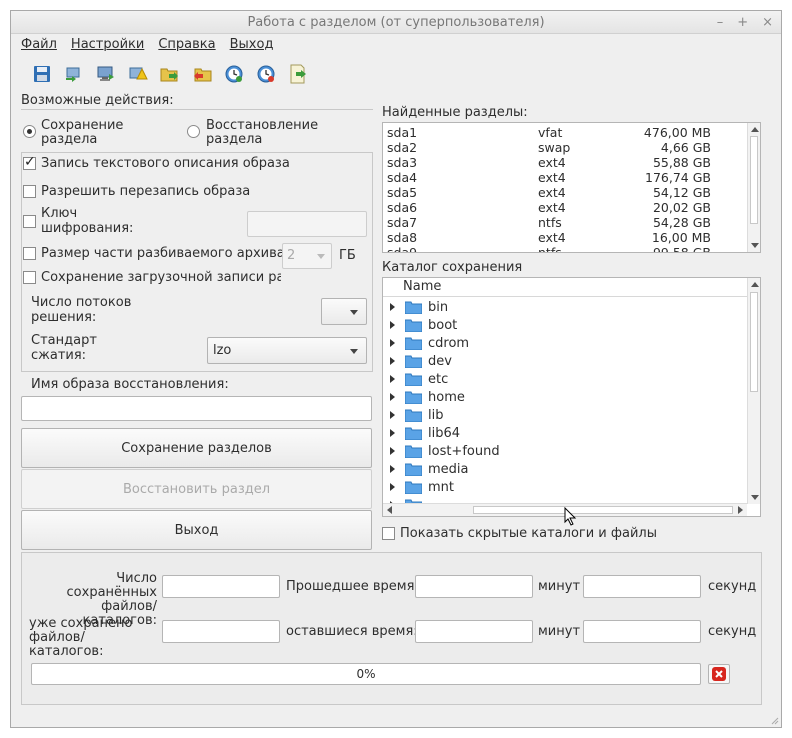 Image resolution: width=792 pixels, height=738 pixels. I want to click on cancel-button, so click(719, 674).